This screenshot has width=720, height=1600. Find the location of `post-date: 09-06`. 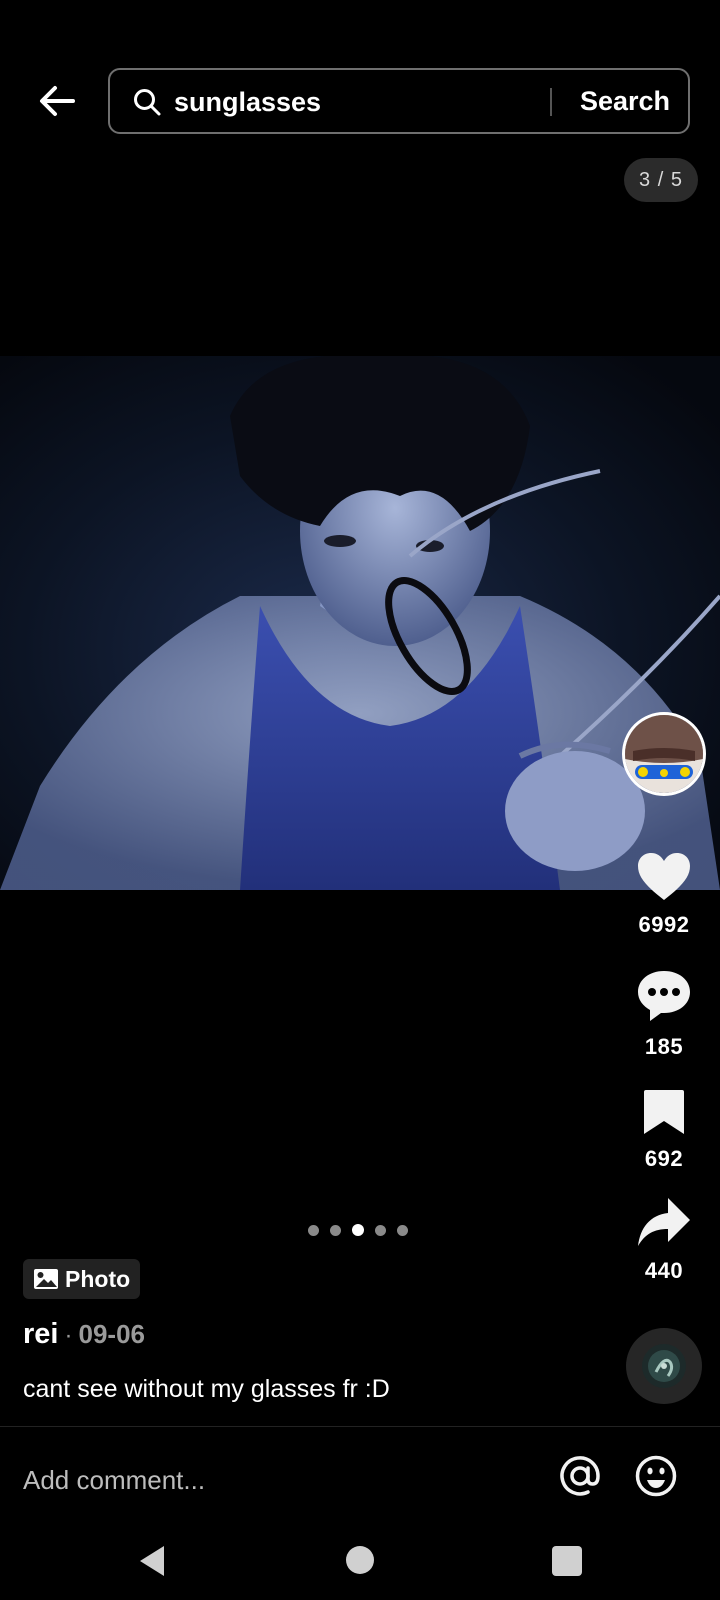

post-date: 09-06 is located at coordinates (111, 1334).